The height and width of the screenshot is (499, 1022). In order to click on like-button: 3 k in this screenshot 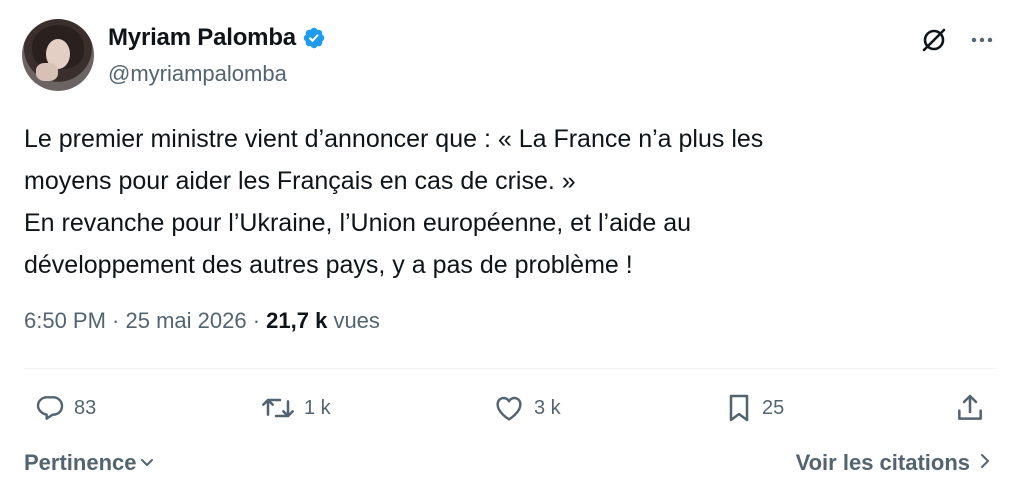, I will do `click(526, 408)`.